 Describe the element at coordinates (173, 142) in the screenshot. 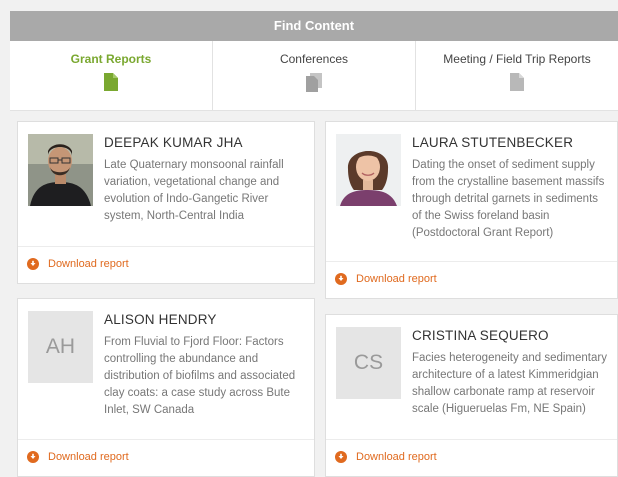

I see `researcher-name: DEEPAK KUMAR JHA` at that location.